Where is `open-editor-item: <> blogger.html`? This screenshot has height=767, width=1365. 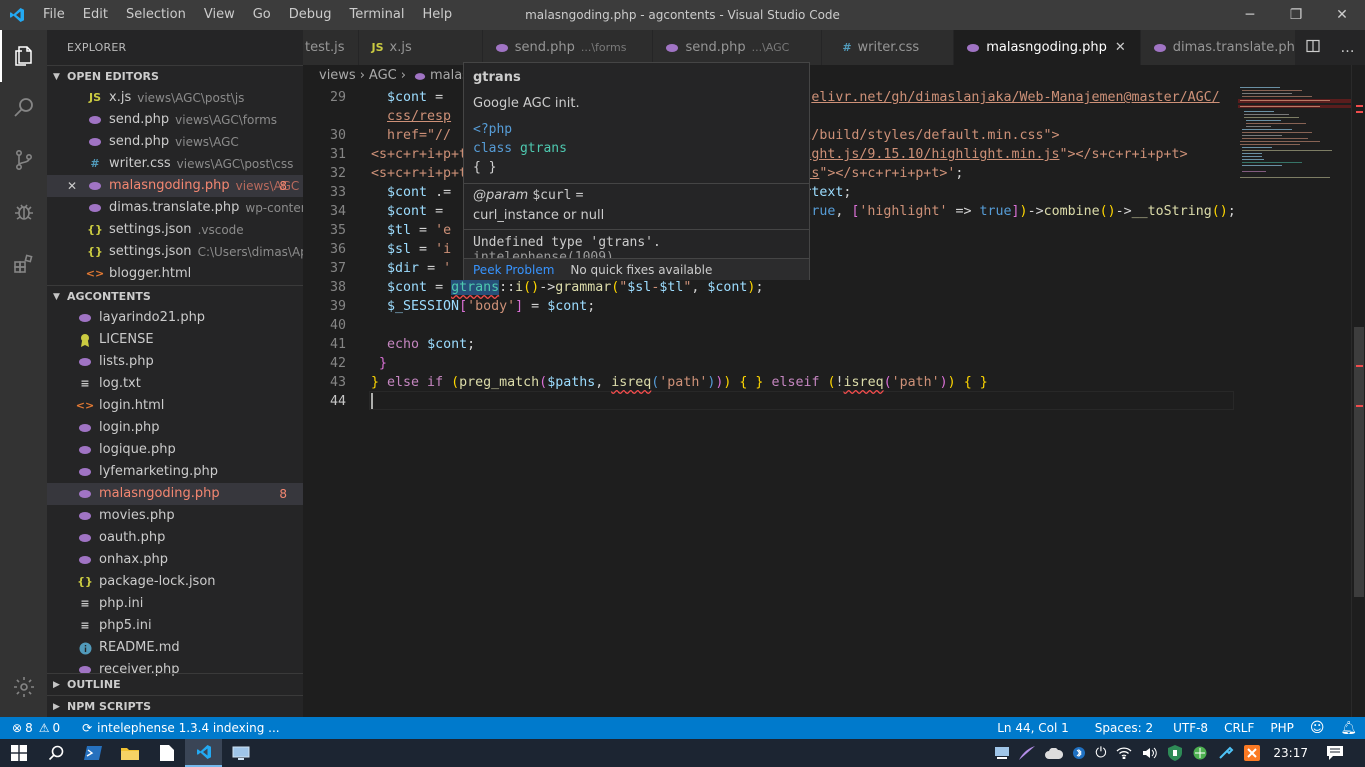
open-editor-item: <> blogger.html is located at coordinates (175, 274).